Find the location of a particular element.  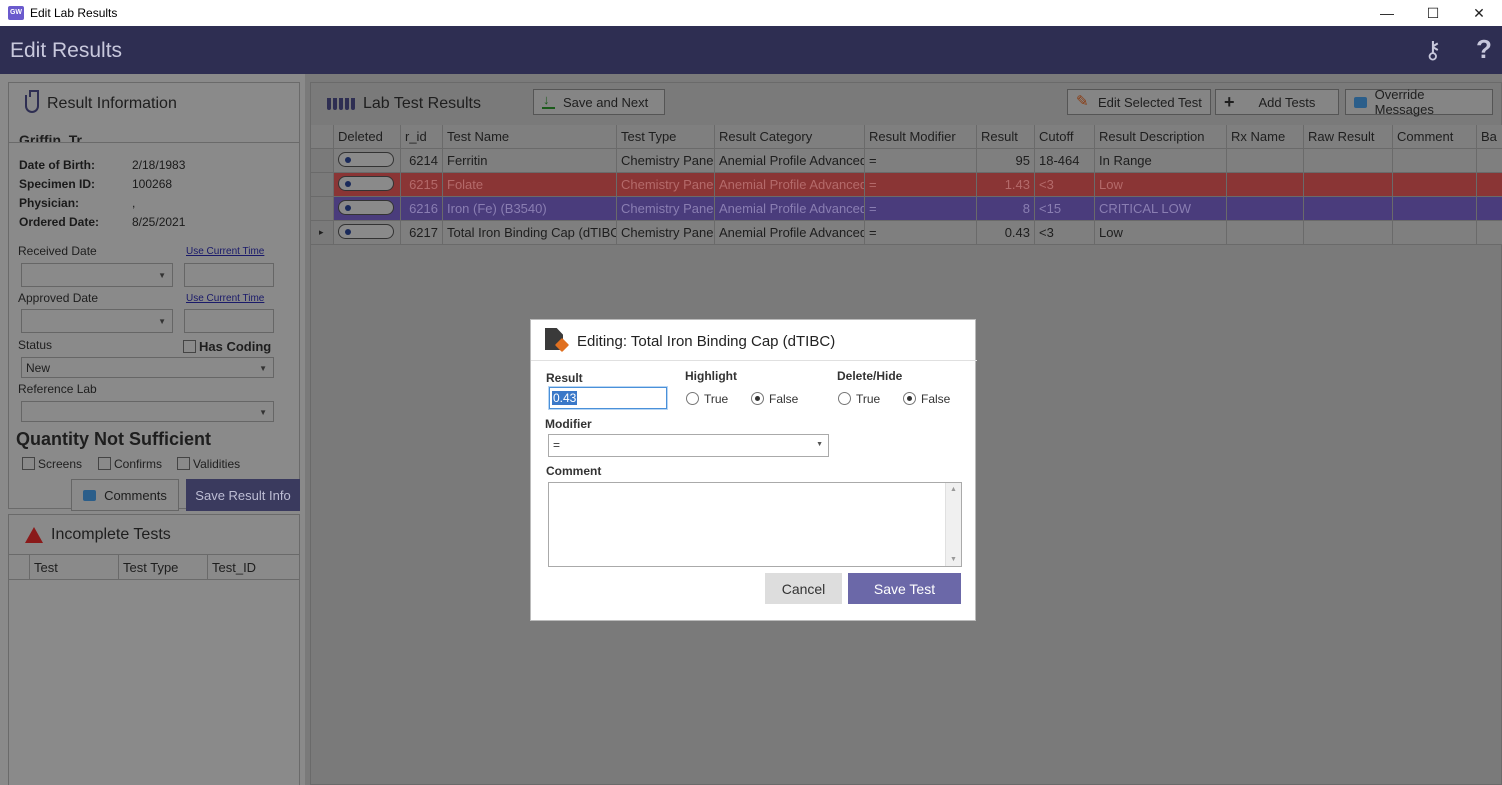

status-label: Status is located at coordinates (35, 345).